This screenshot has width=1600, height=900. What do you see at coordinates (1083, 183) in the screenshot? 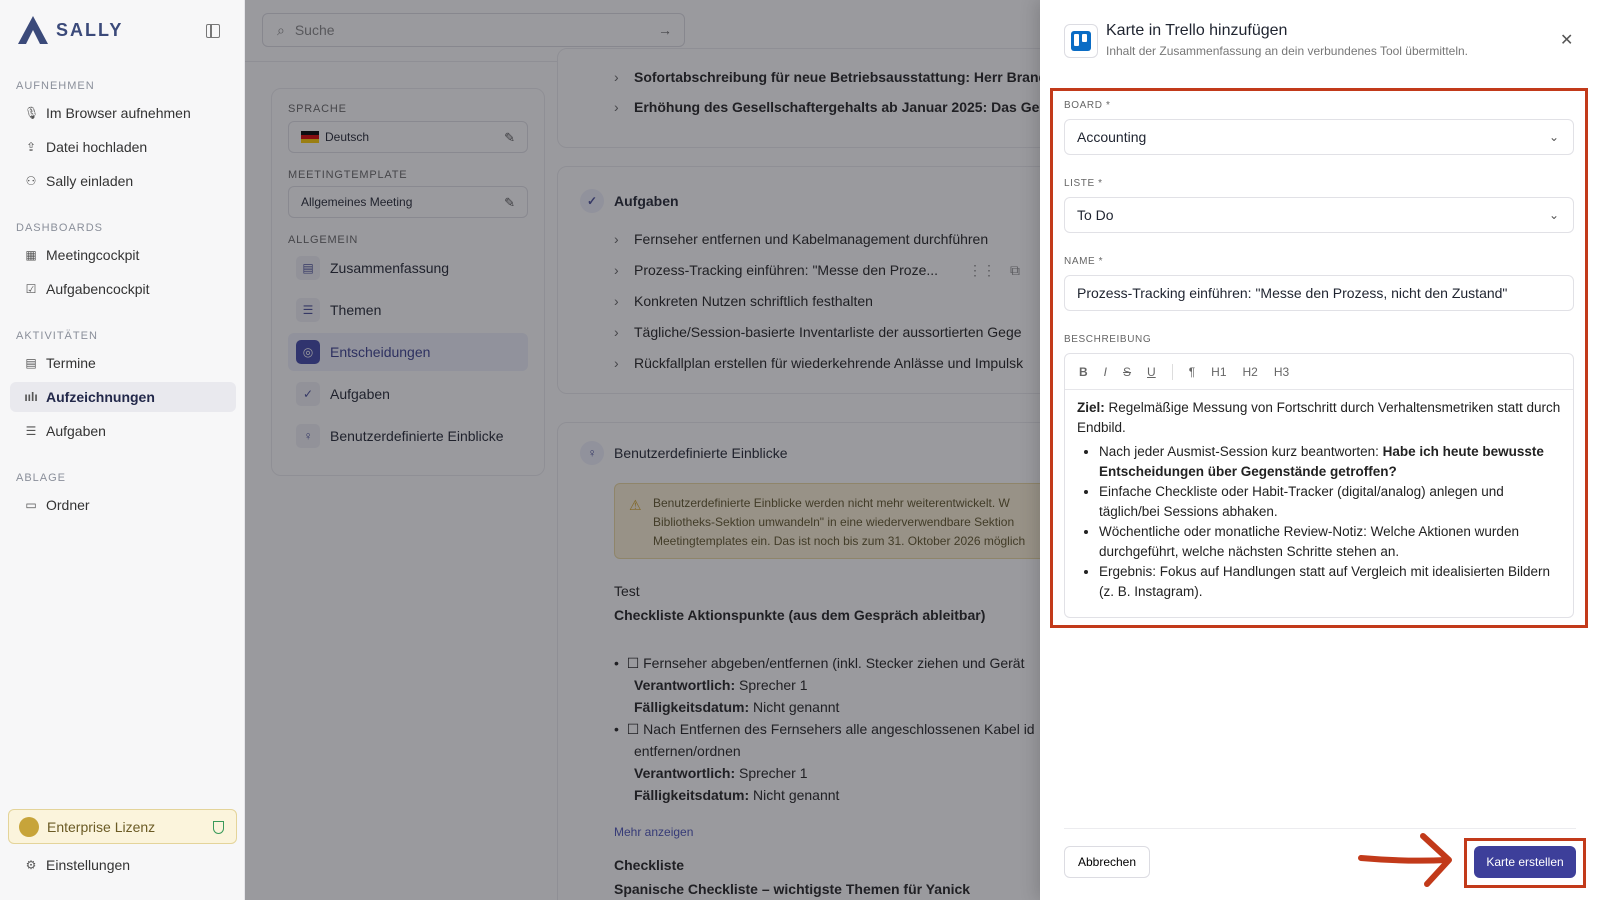
I see `list-label: LISTE *` at bounding box center [1083, 183].